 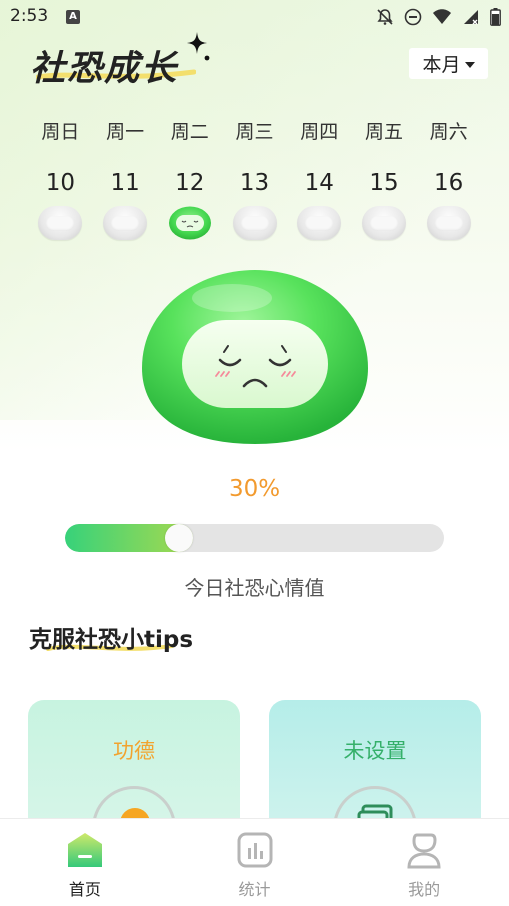 I want to click on weekday-label: 周五, so click(x=383, y=132).